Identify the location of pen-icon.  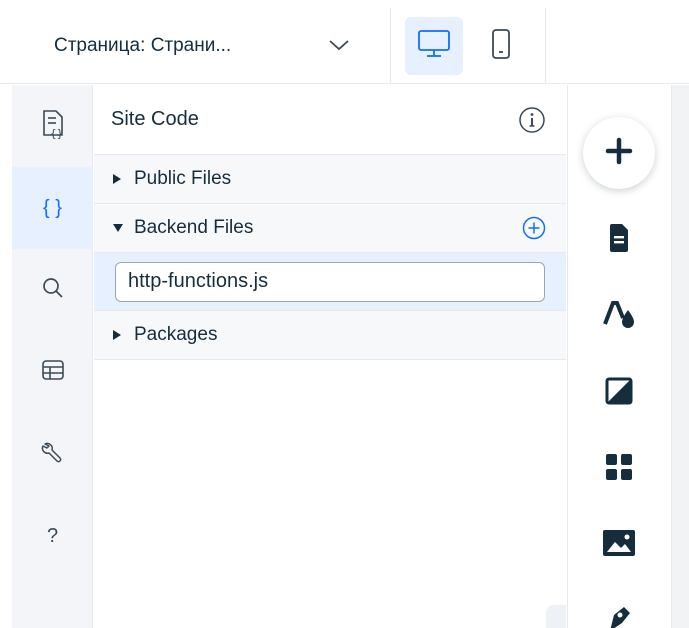
(619, 615).